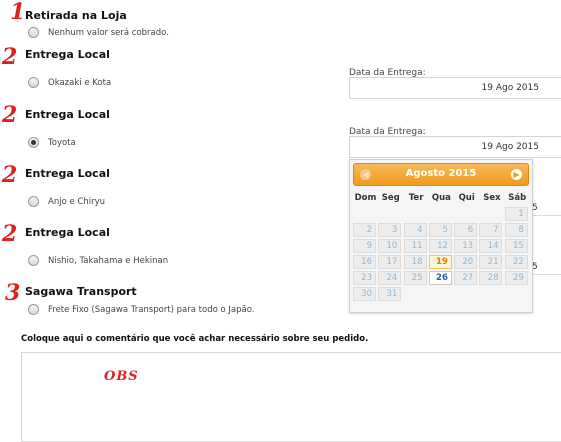 The width and height of the screenshot is (561, 442). I want to click on annotation-number: 3, so click(13, 293).